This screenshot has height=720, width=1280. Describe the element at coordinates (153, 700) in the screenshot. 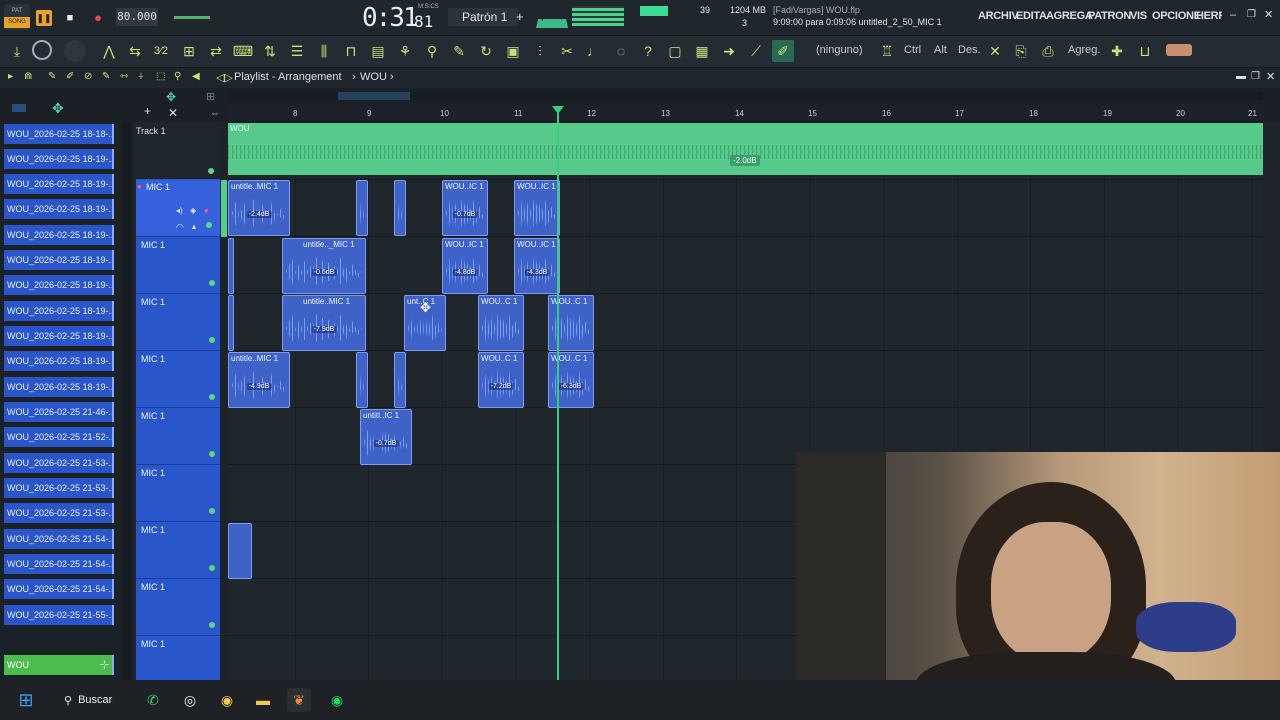

I see `whatsapp-icon: ✆` at that location.